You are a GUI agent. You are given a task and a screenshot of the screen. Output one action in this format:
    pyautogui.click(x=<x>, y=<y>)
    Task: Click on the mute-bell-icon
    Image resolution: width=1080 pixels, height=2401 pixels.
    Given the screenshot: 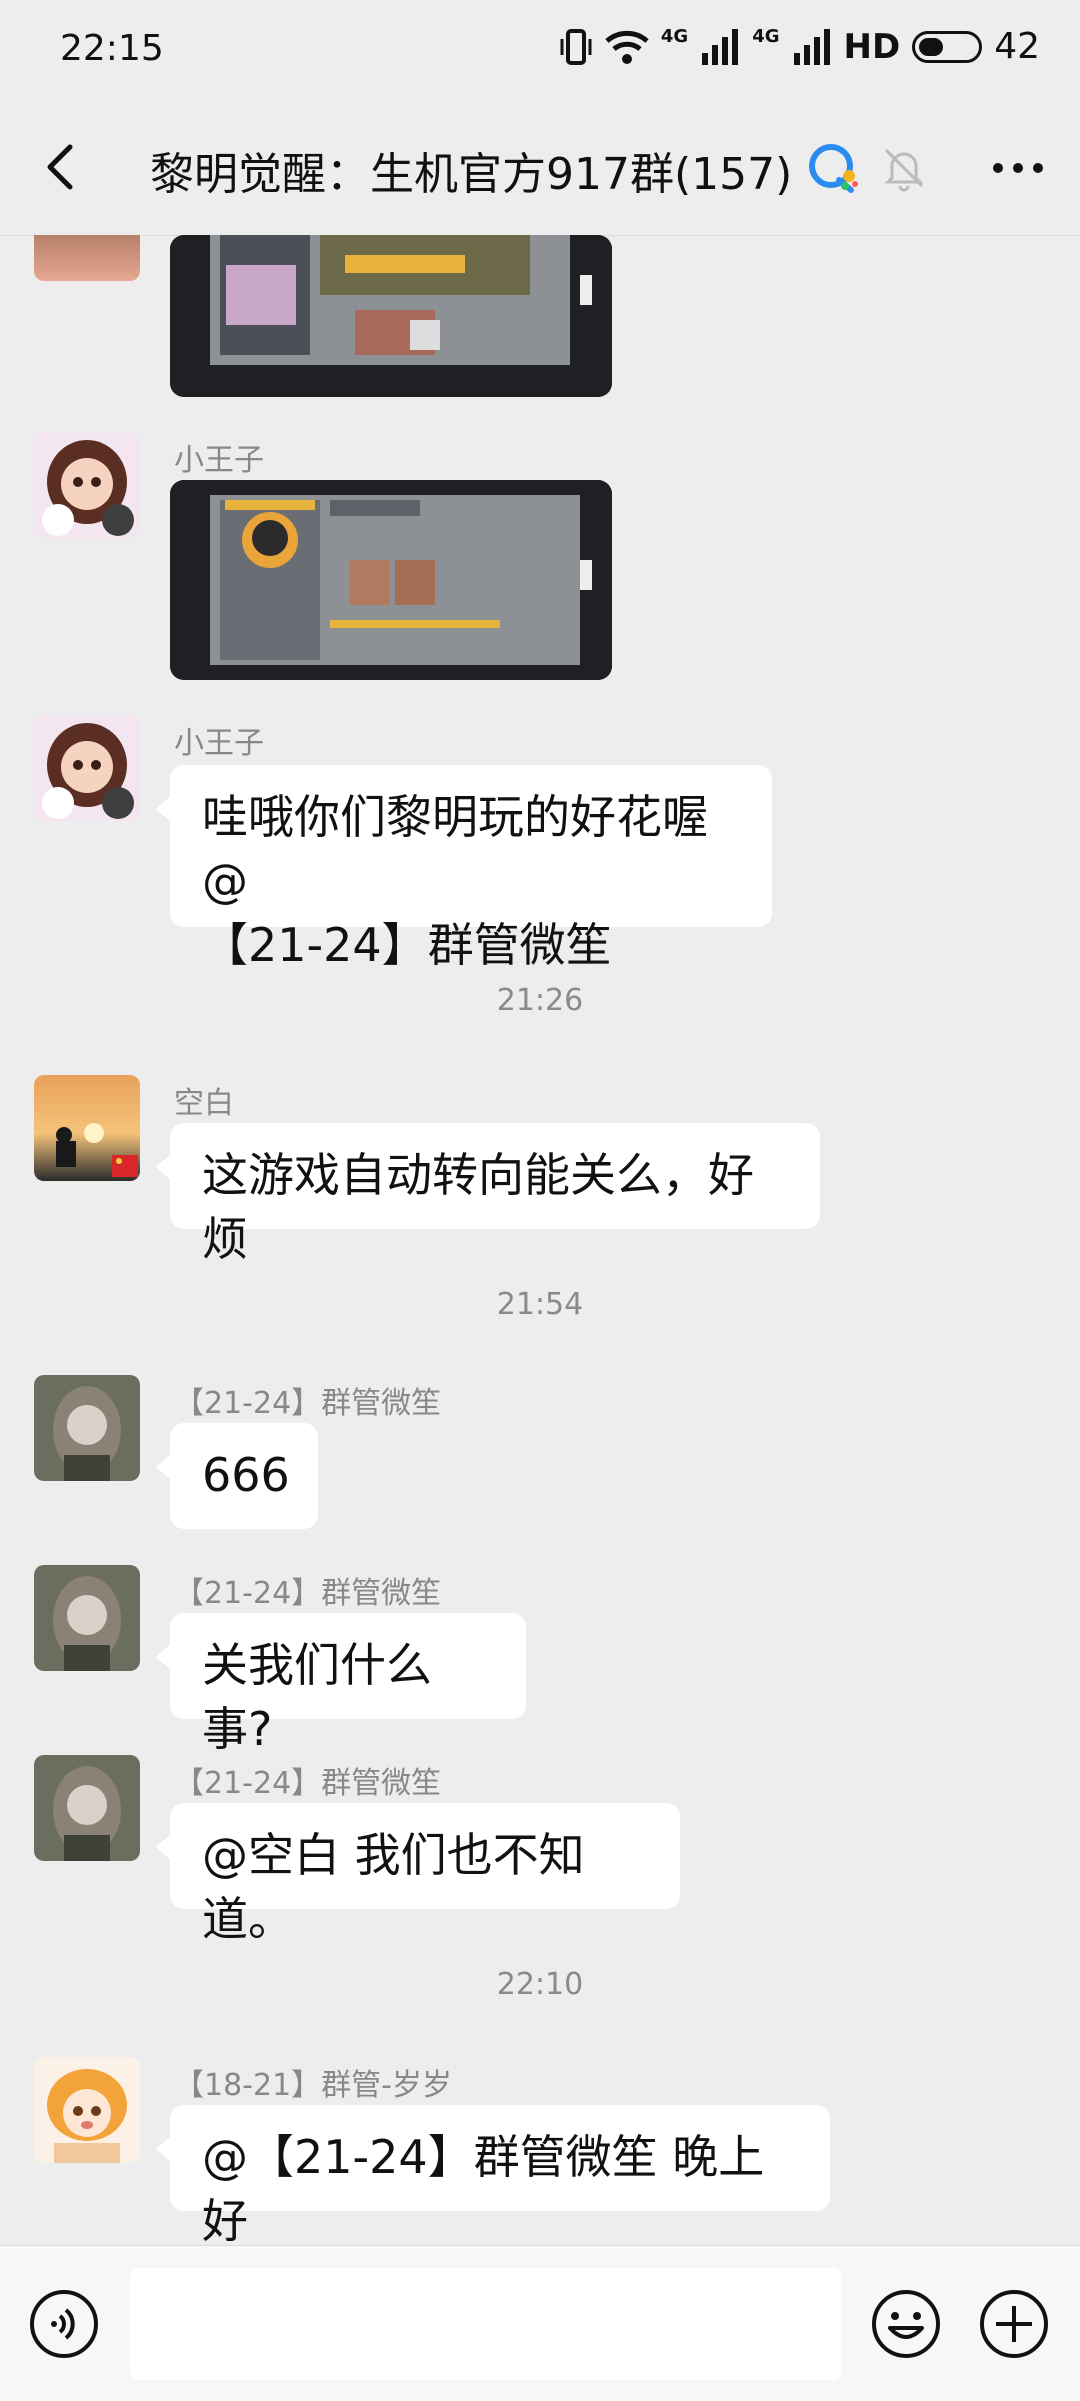 What is the action you would take?
    pyautogui.click(x=904, y=170)
    